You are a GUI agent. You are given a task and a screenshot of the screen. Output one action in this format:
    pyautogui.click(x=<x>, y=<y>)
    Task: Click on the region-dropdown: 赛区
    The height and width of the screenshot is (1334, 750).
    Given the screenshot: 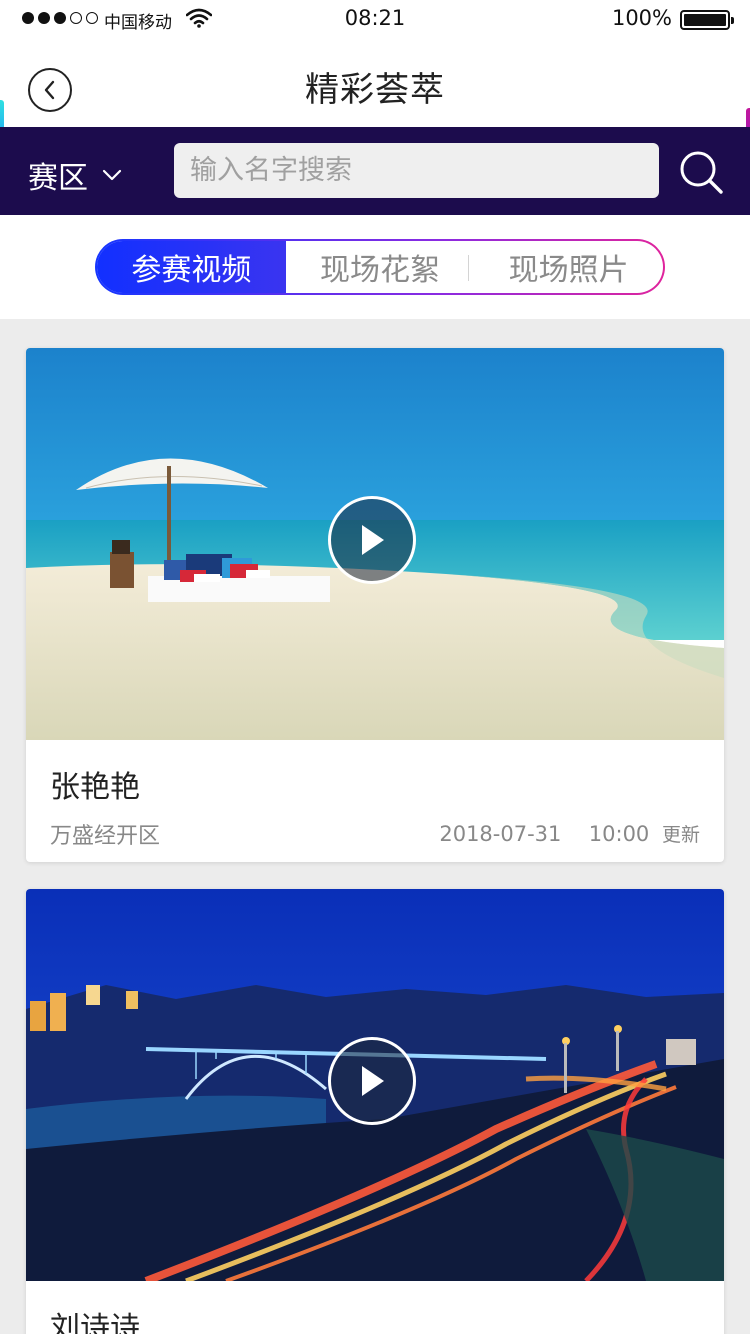 What is the action you would take?
    pyautogui.click(x=75, y=175)
    